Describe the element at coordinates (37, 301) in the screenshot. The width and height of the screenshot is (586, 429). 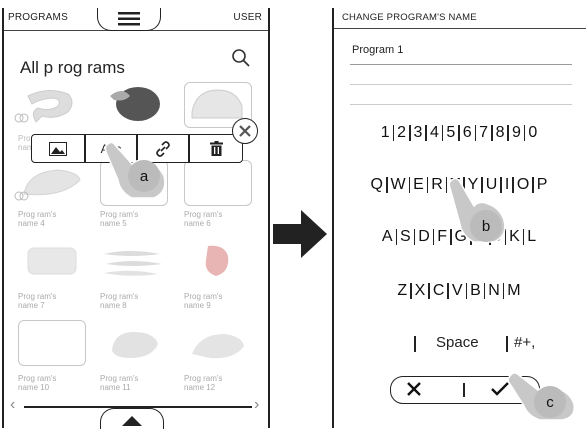
I see `tile-label: Prog ram's name 7` at that location.